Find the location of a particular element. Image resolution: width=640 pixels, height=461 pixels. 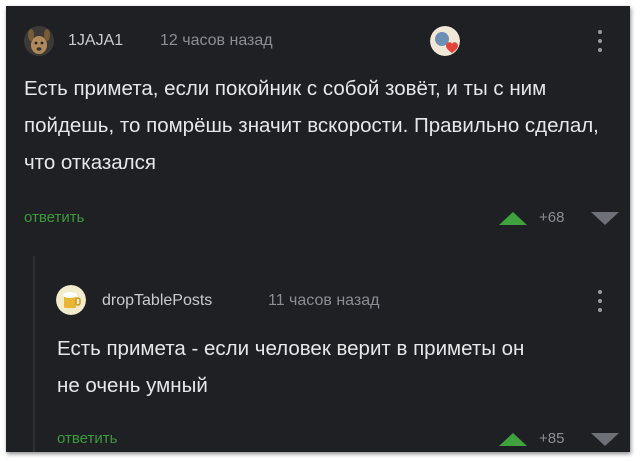

comment-time: 12 часов назад is located at coordinates (216, 40).